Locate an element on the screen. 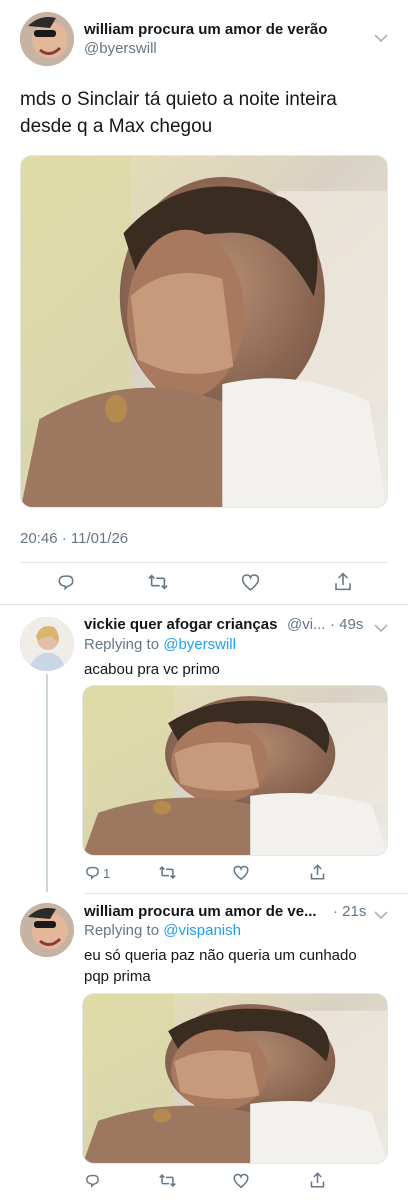 The image size is (408, 1200). main-tweet-display-name: william procura um amor de verão is located at coordinates (205, 29).